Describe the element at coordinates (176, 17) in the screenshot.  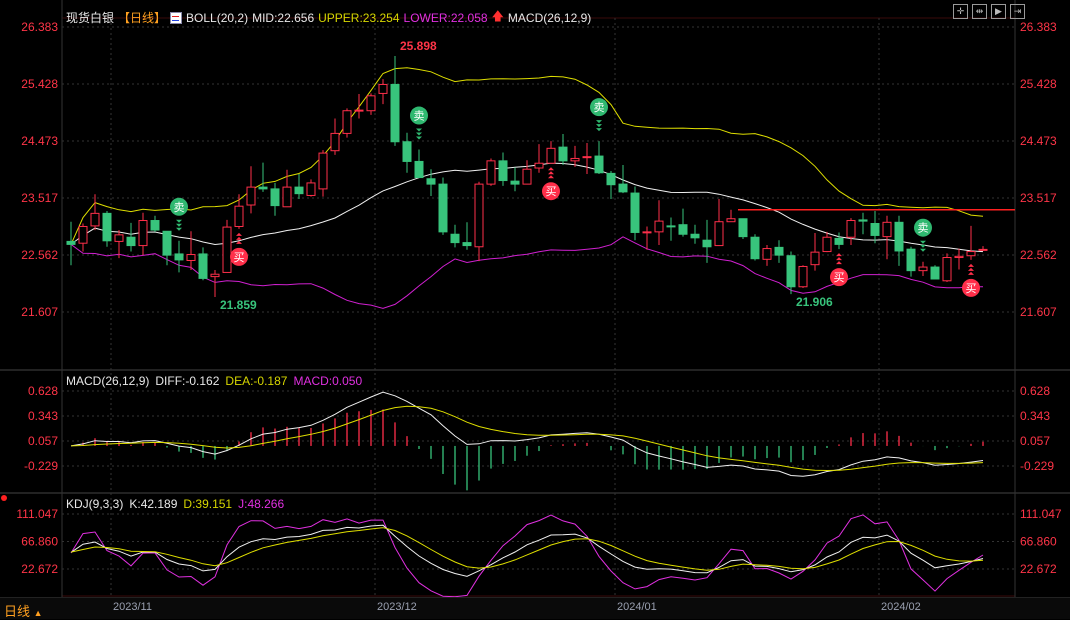
I see `boll-indicator-icon` at that location.